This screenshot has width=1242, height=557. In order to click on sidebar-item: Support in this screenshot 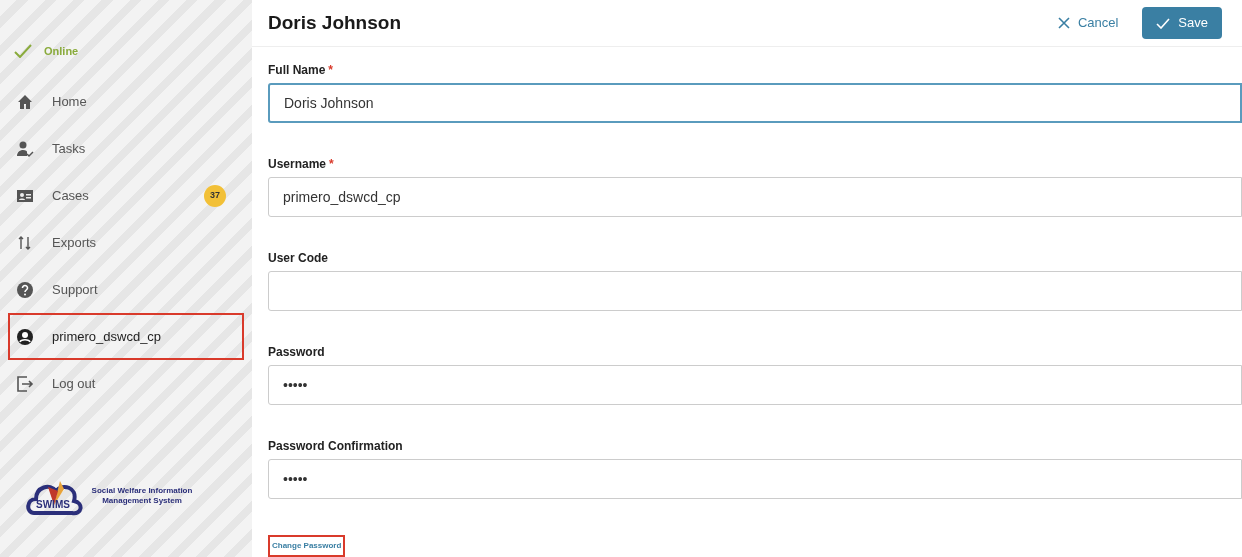, I will do `click(126, 289)`.